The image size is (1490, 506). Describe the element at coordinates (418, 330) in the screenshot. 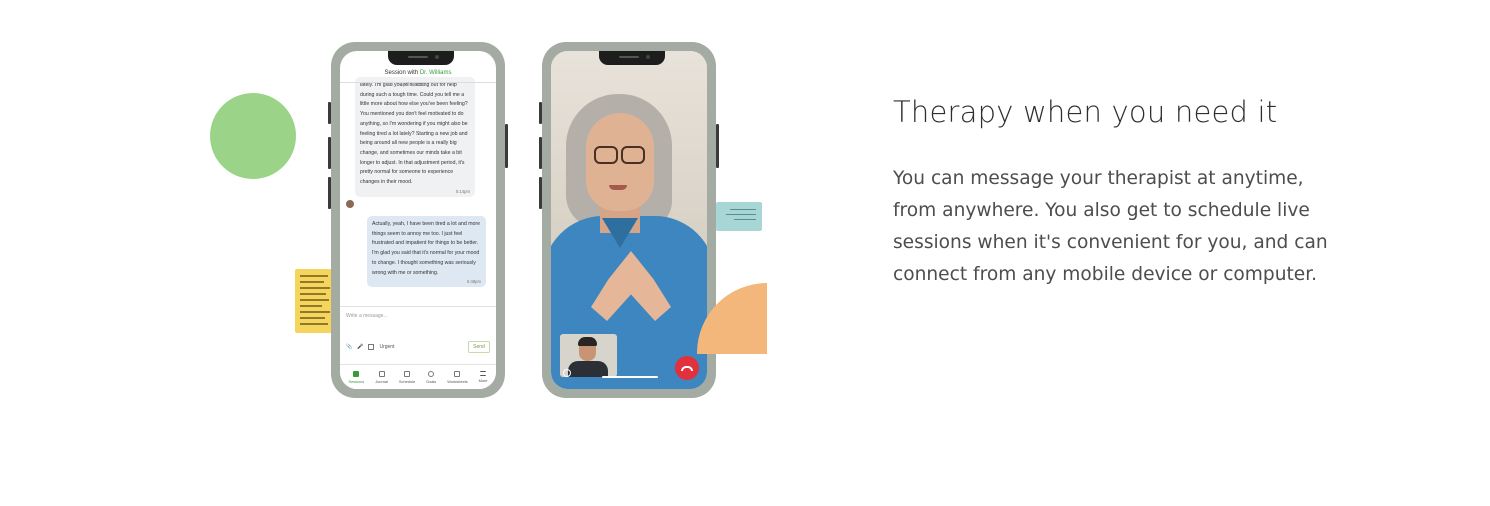

I see `message-composer: Write a message... 📎 🎤 Urgent Send` at that location.